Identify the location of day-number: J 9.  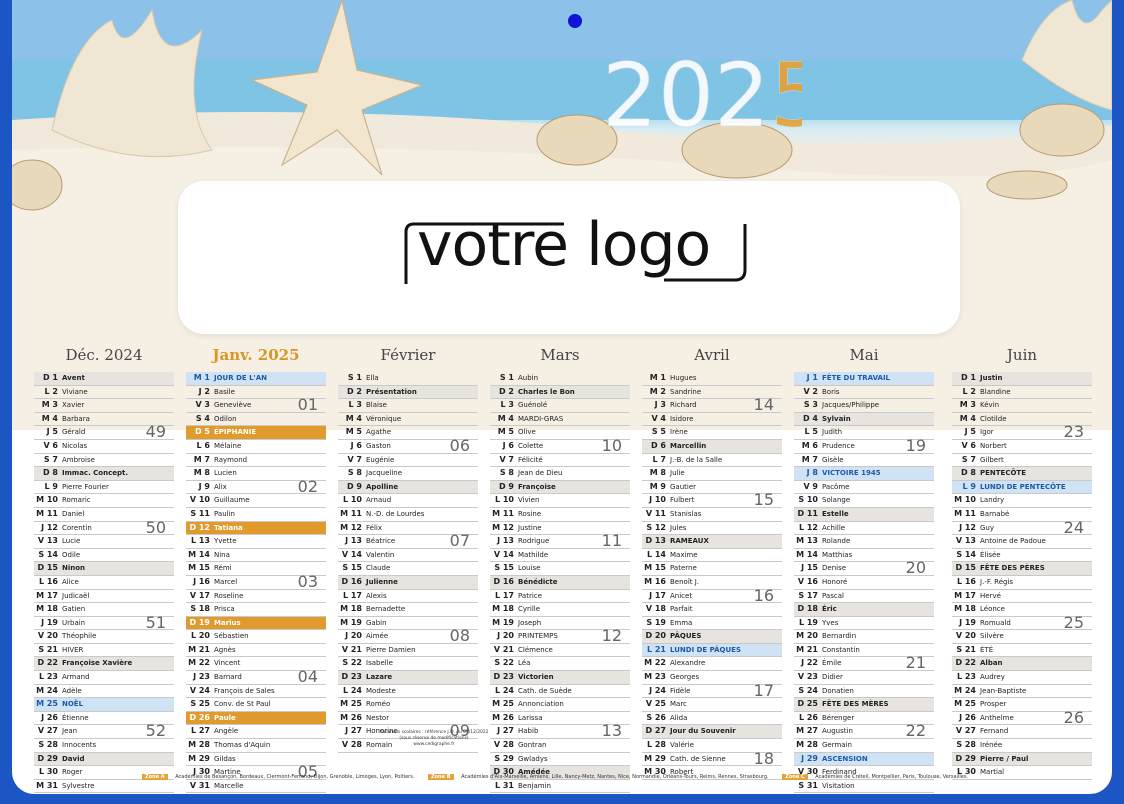
(204, 486).